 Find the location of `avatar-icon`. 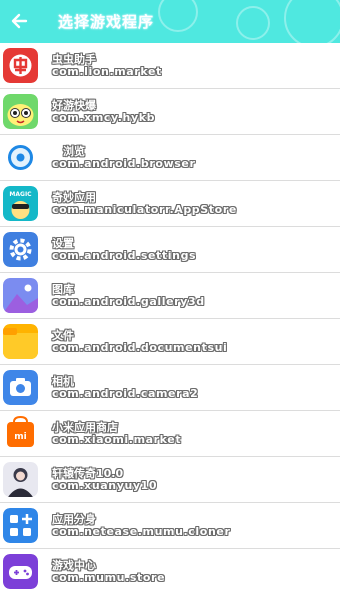

avatar-icon is located at coordinates (20, 479).